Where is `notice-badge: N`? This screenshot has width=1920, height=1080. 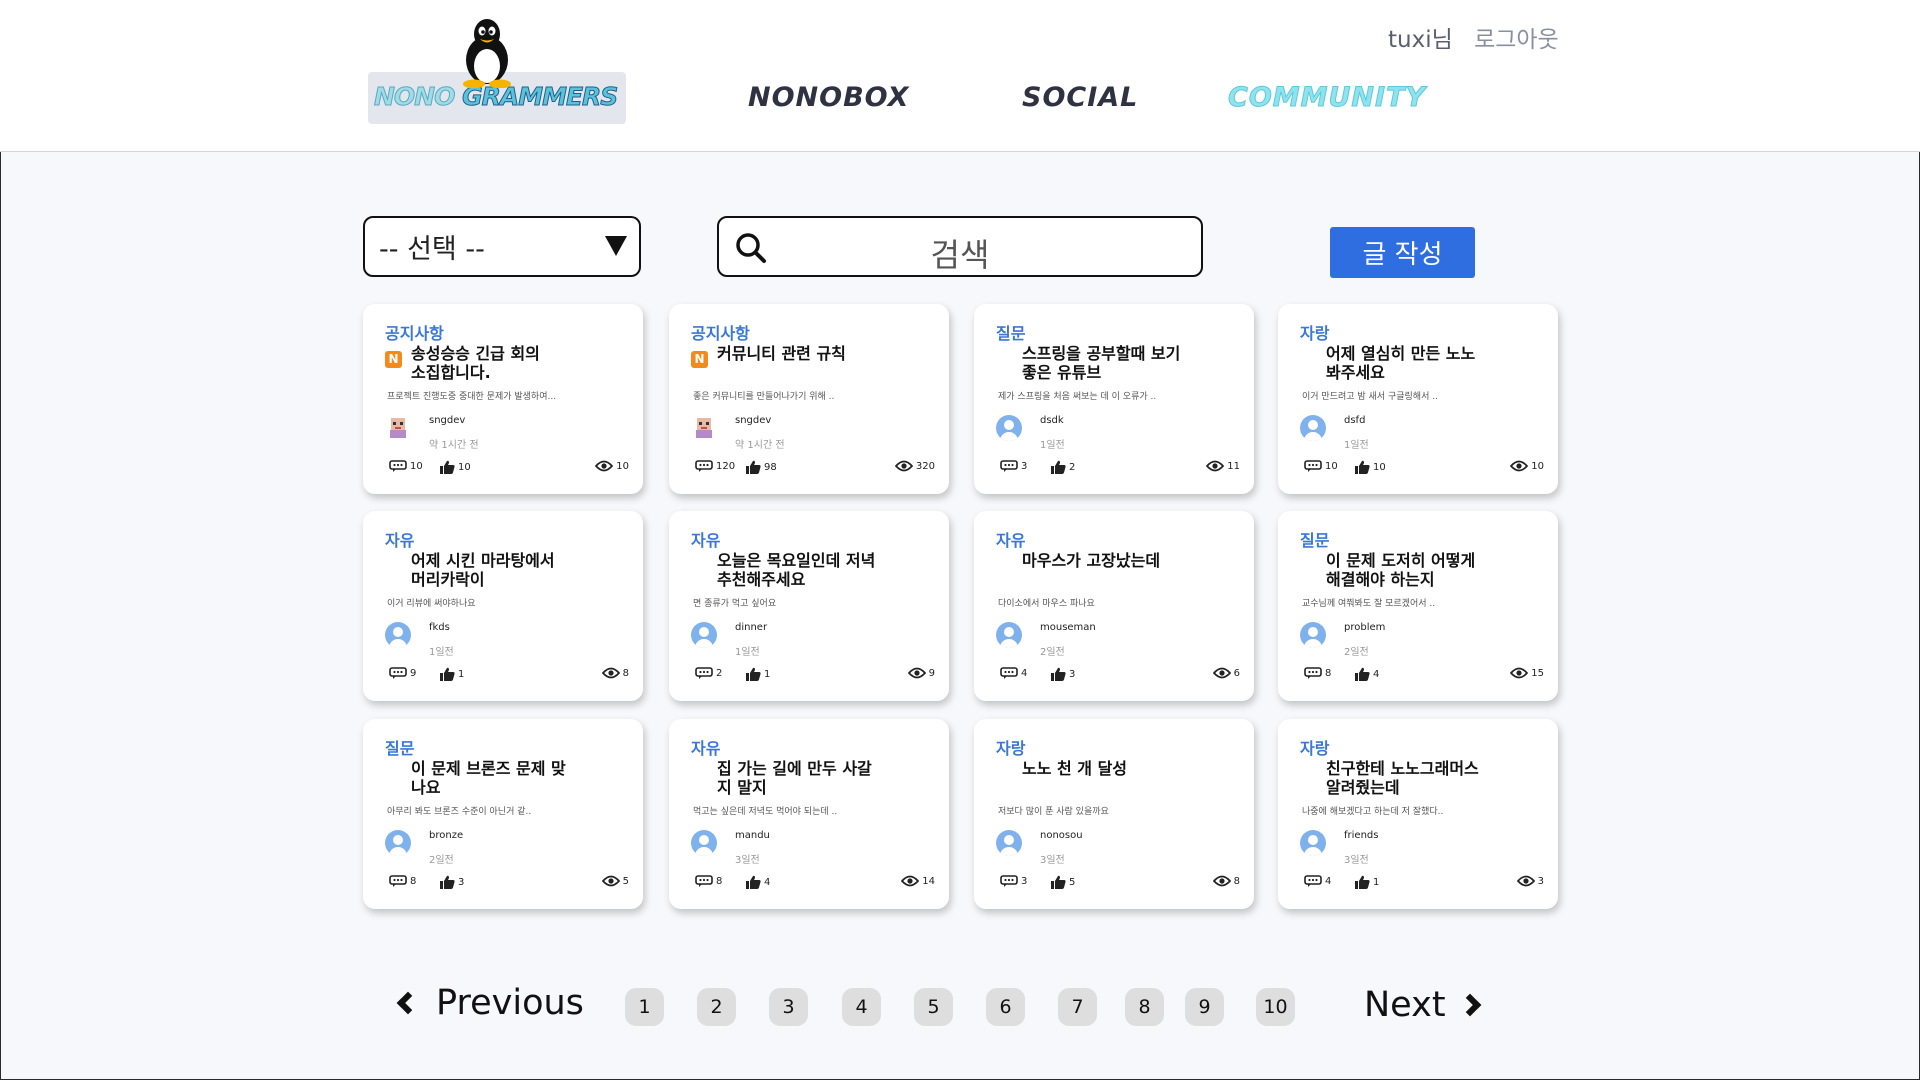
notice-badge: N is located at coordinates (699, 359).